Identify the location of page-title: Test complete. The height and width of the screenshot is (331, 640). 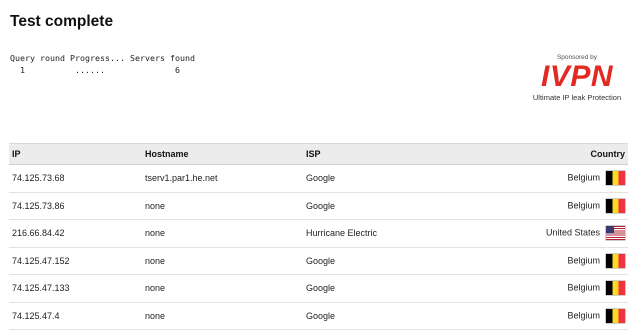
(62, 21).